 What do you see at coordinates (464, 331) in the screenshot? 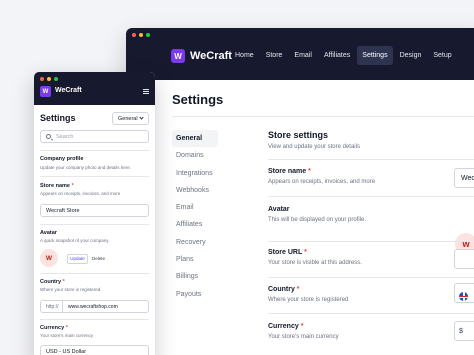
I see `currency-select` at bounding box center [464, 331].